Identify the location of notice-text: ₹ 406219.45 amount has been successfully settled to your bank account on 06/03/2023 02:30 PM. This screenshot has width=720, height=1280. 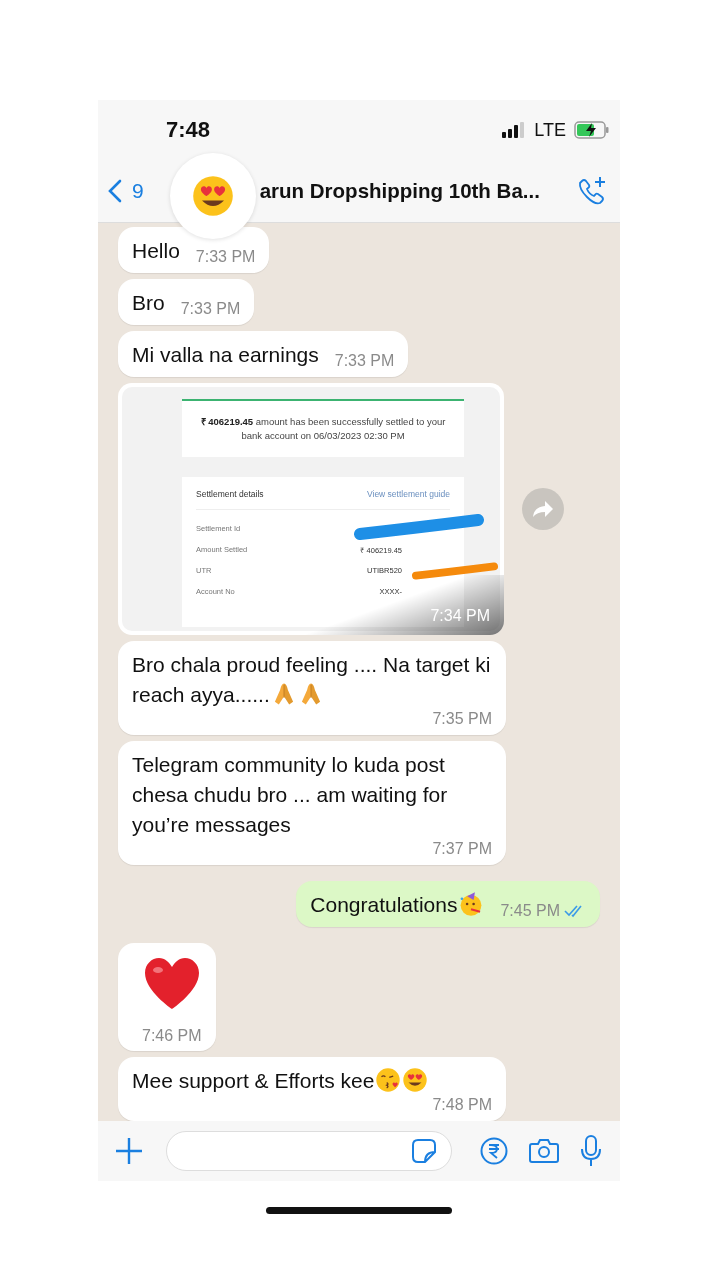
(323, 429).